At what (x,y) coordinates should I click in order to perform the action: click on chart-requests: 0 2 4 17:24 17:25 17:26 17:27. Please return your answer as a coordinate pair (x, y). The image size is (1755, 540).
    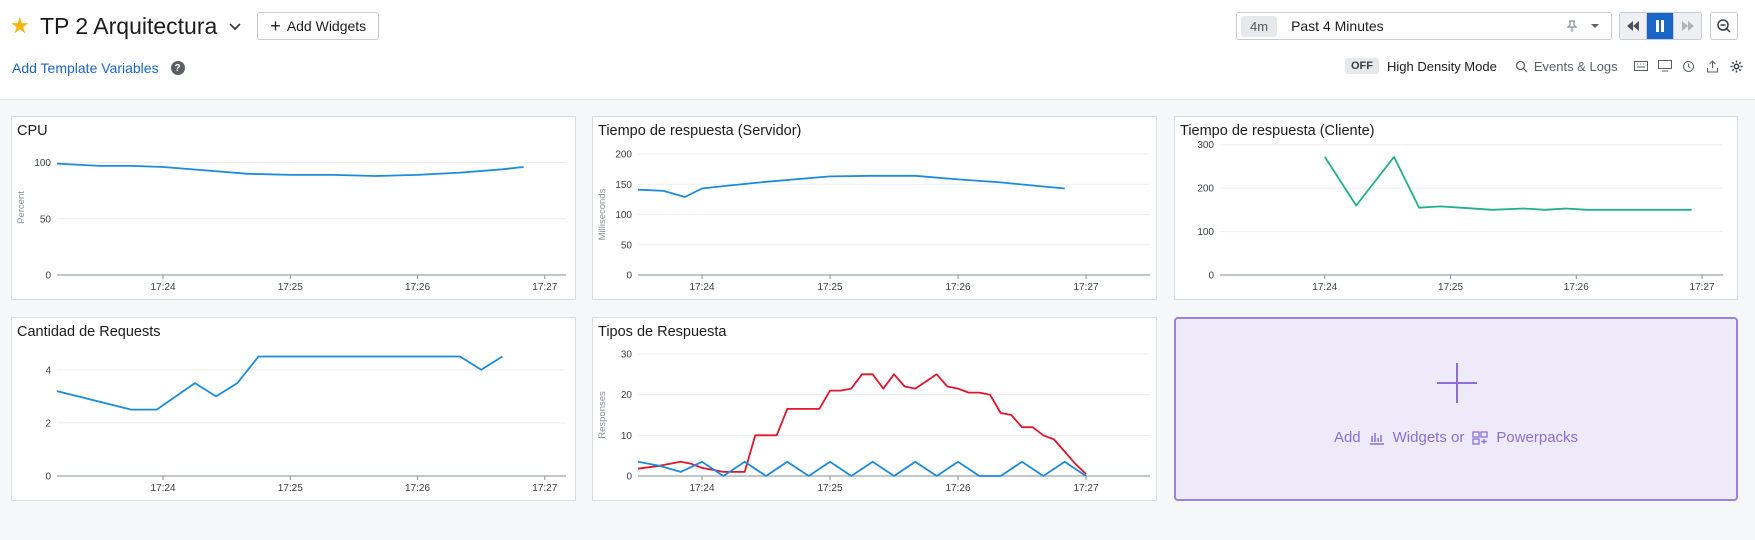
    Looking at the image, I should click on (305, 424).